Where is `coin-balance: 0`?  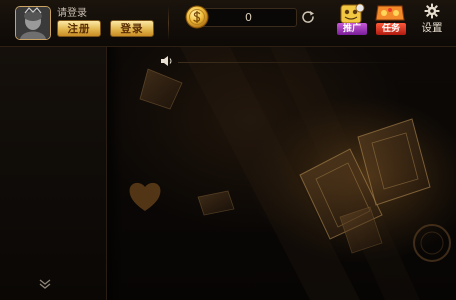
coin-balance: 0 is located at coordinates (248, 17).